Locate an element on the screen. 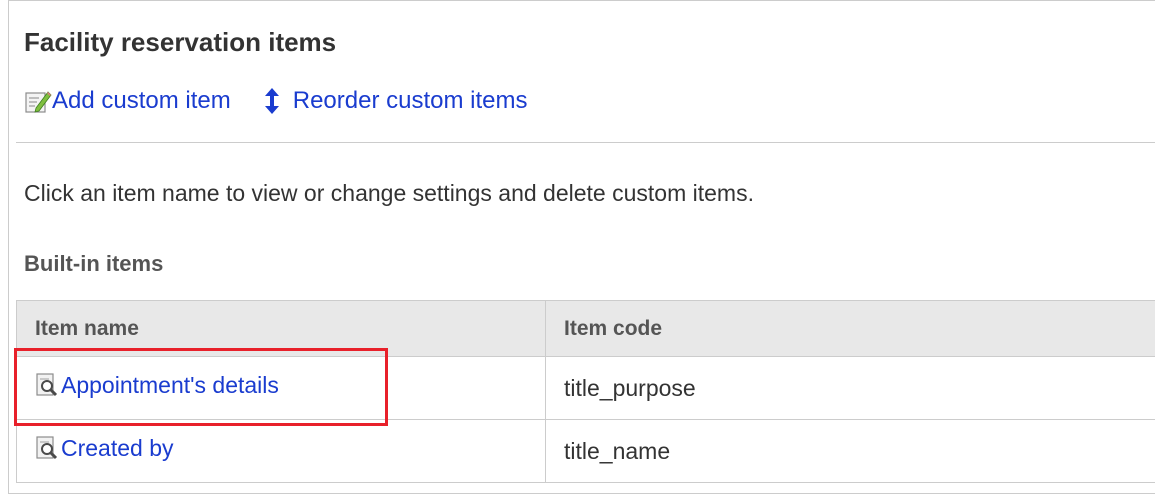 The width and height of the screenshot is (1155, 502). reorder-custom-items-label: Reorder custom items is located at coordinates (410, 100).